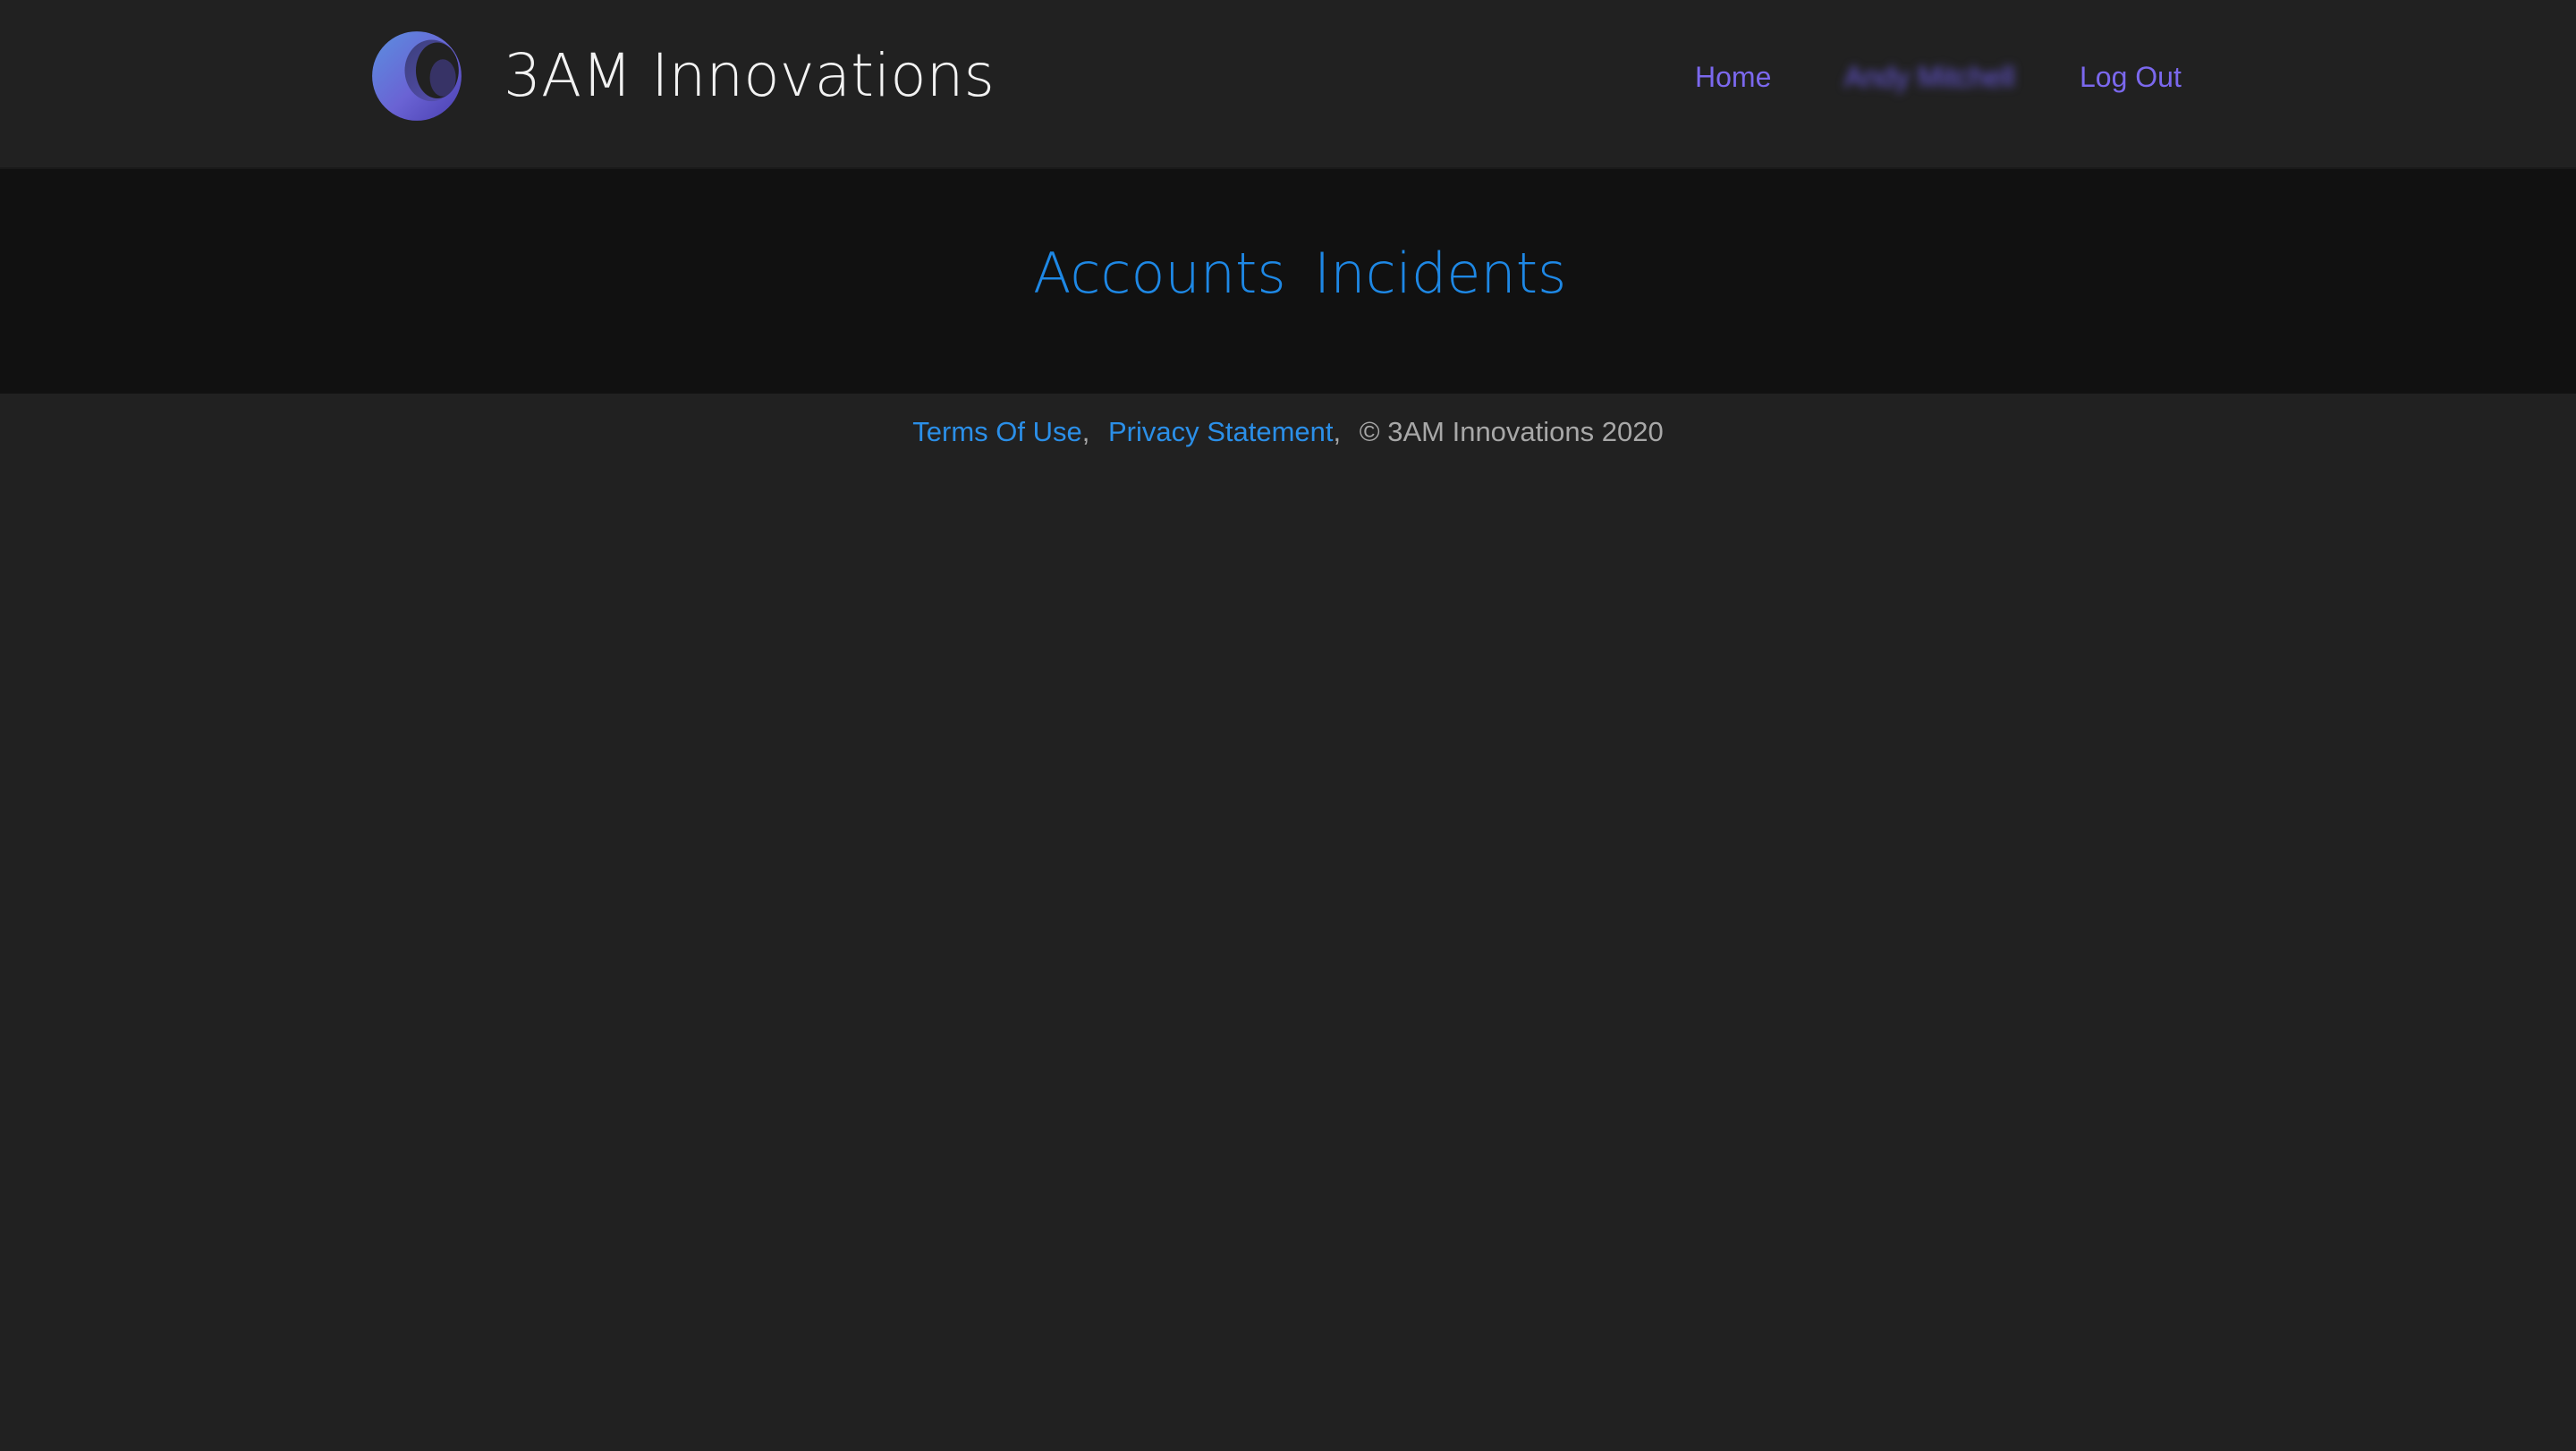 The height and width of the screenshot is (1451, 2576). What do you see at coordinates (749, 75) in the screenshot?
I see `brand-title: 3AM Innovations` at bounding box center [749, 75].